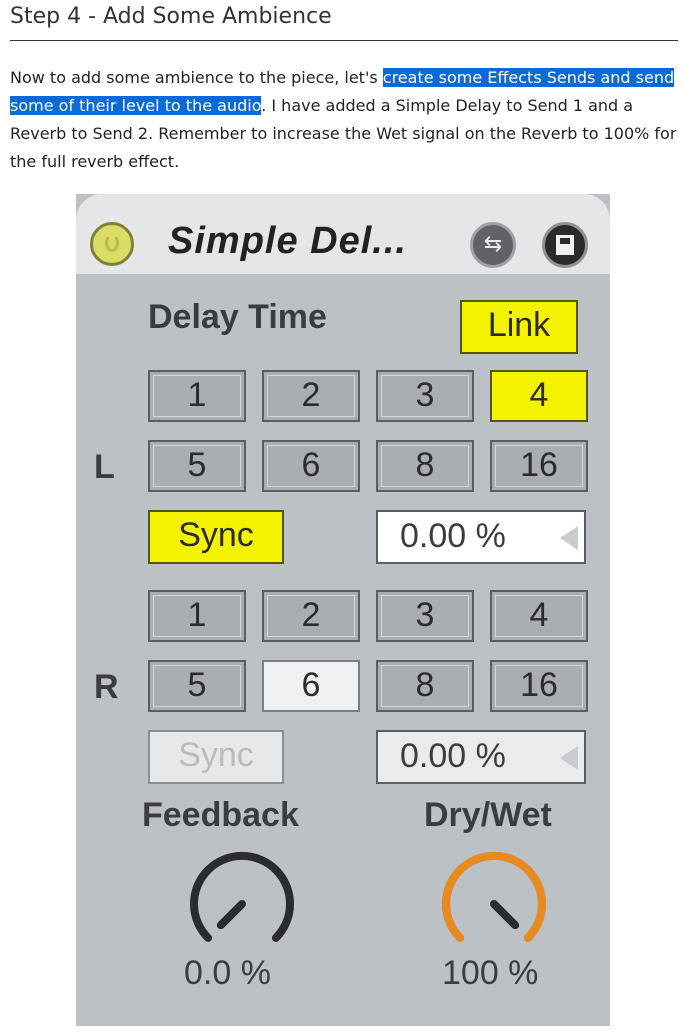 Image resolution: width=684 pixels, height=1032 pixels. What do you see at coordinates (311, 616) in the screenshot?
I see `right-delay-button-2: 2` at bounding box center [311, 616].